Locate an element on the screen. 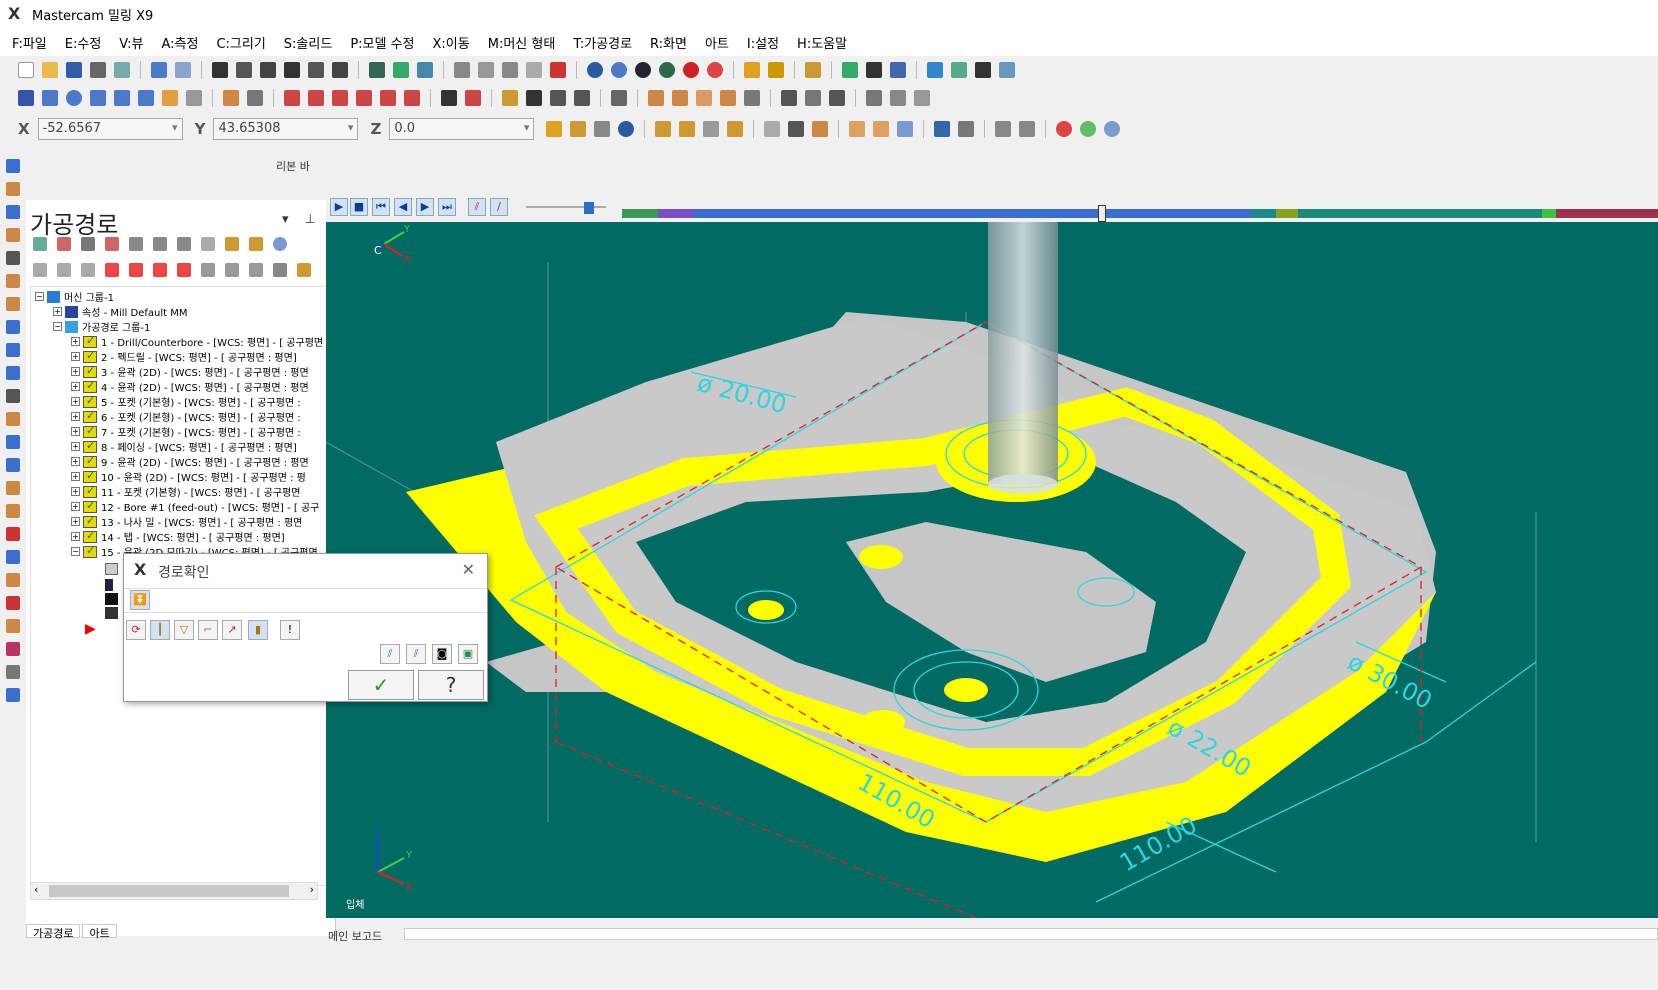 This screenshot has width=1658, height=990. zoom-window-icon is located at coordinates (244, 70).